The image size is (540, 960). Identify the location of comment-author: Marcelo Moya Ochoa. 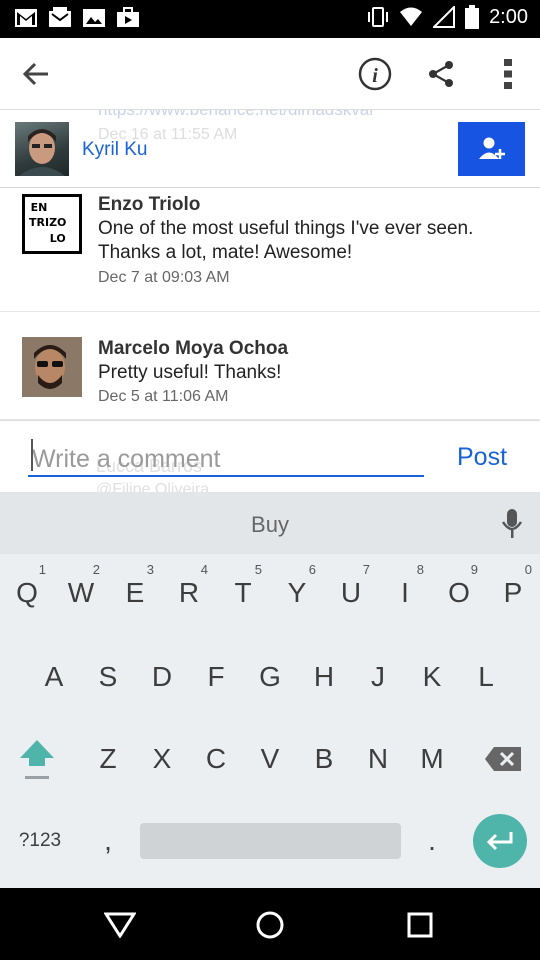
(193, 349).